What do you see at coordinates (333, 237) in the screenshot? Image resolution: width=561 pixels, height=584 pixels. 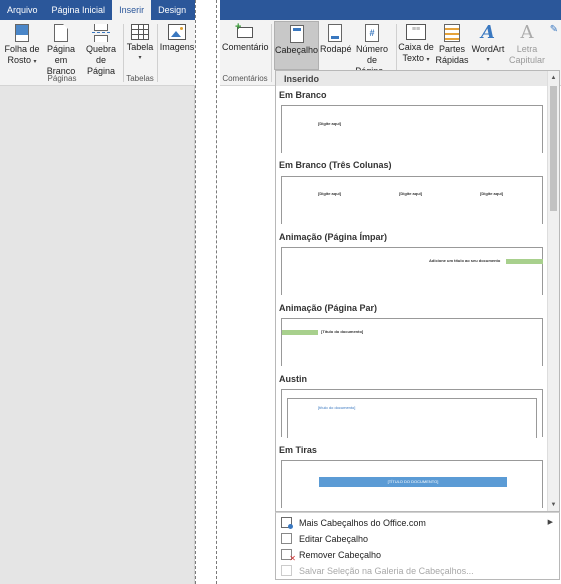 I see `gallery-item-title: Animação (Página Ímpar)` at bounding box center [333, 237].